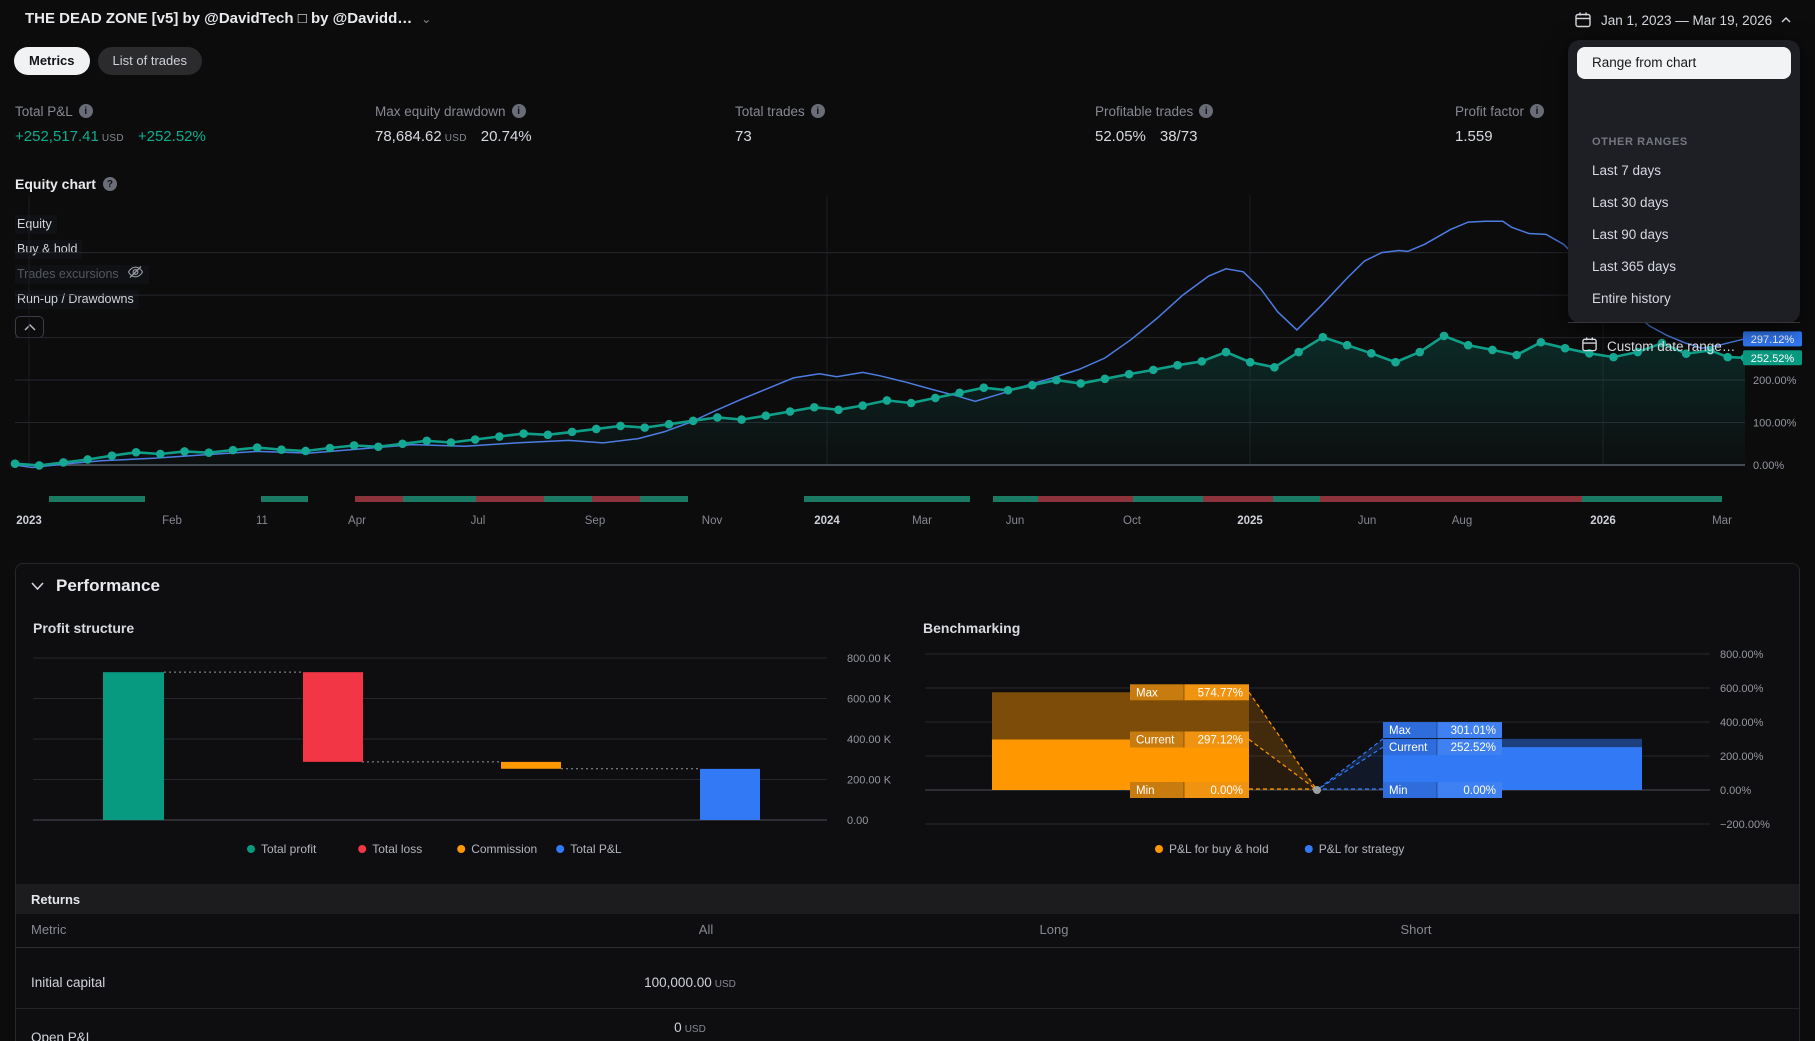  Describe the element at coordinates (1684, 267) in the screenshot. I see `menu-item-last-365-days: Last 365 days` at that location.